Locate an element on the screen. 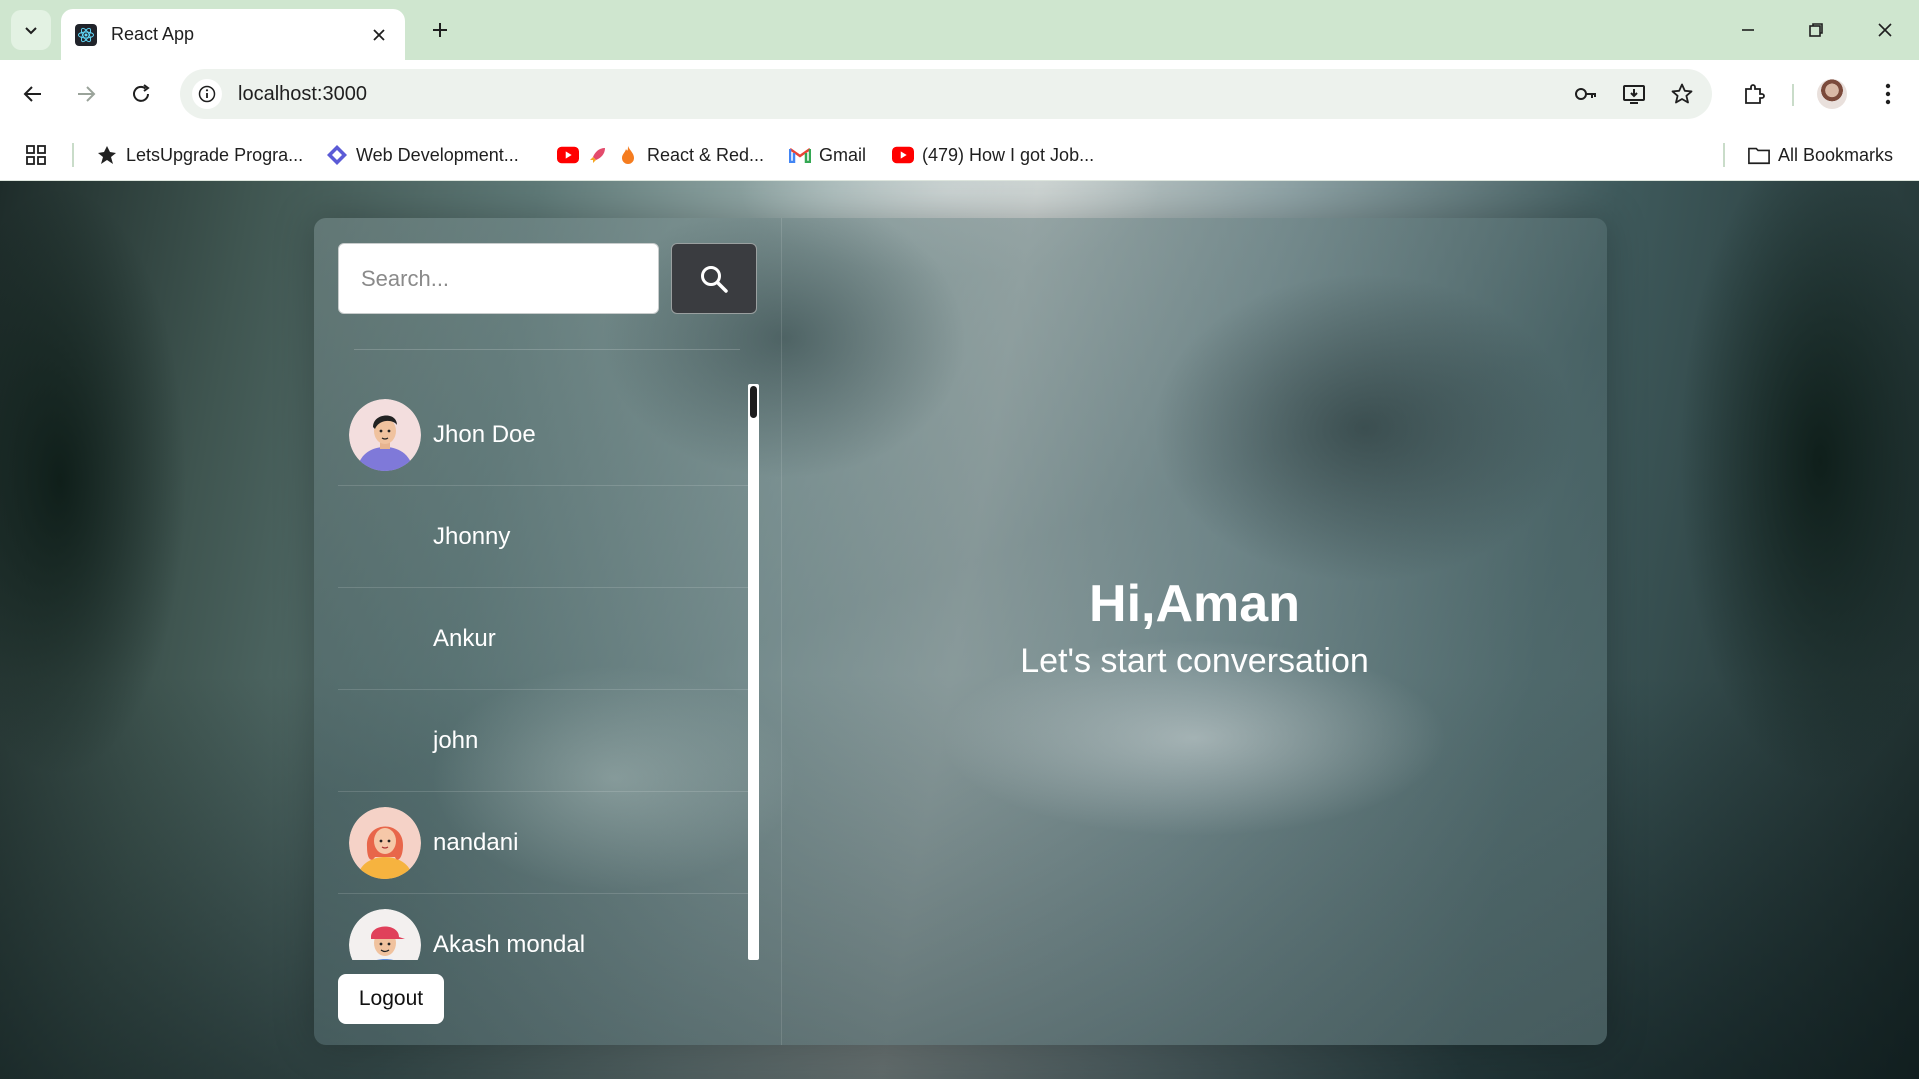 The height and width of the screenshot is (1079, 1919). apps-grid-icon is located at coordinates (36, 155).